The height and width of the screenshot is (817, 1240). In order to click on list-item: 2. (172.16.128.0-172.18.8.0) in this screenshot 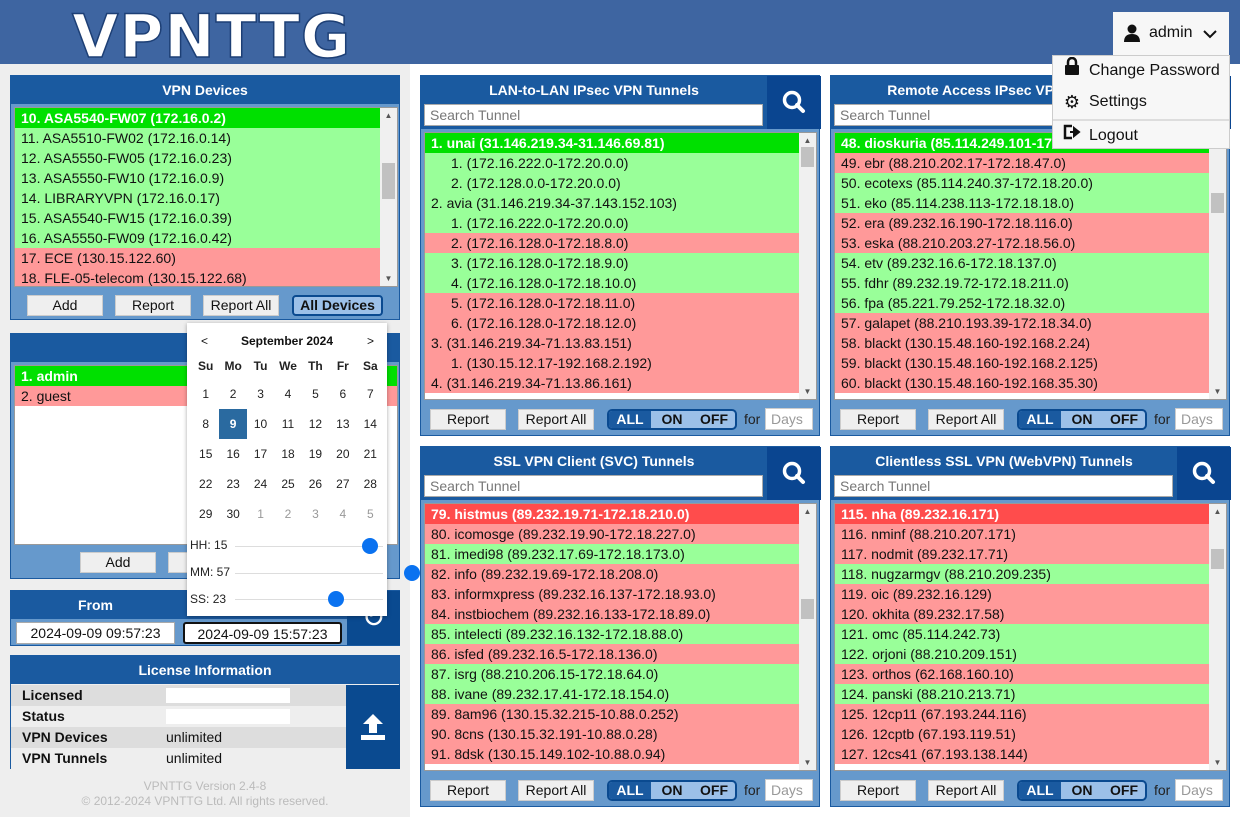, I will do `click(612, 243)`.